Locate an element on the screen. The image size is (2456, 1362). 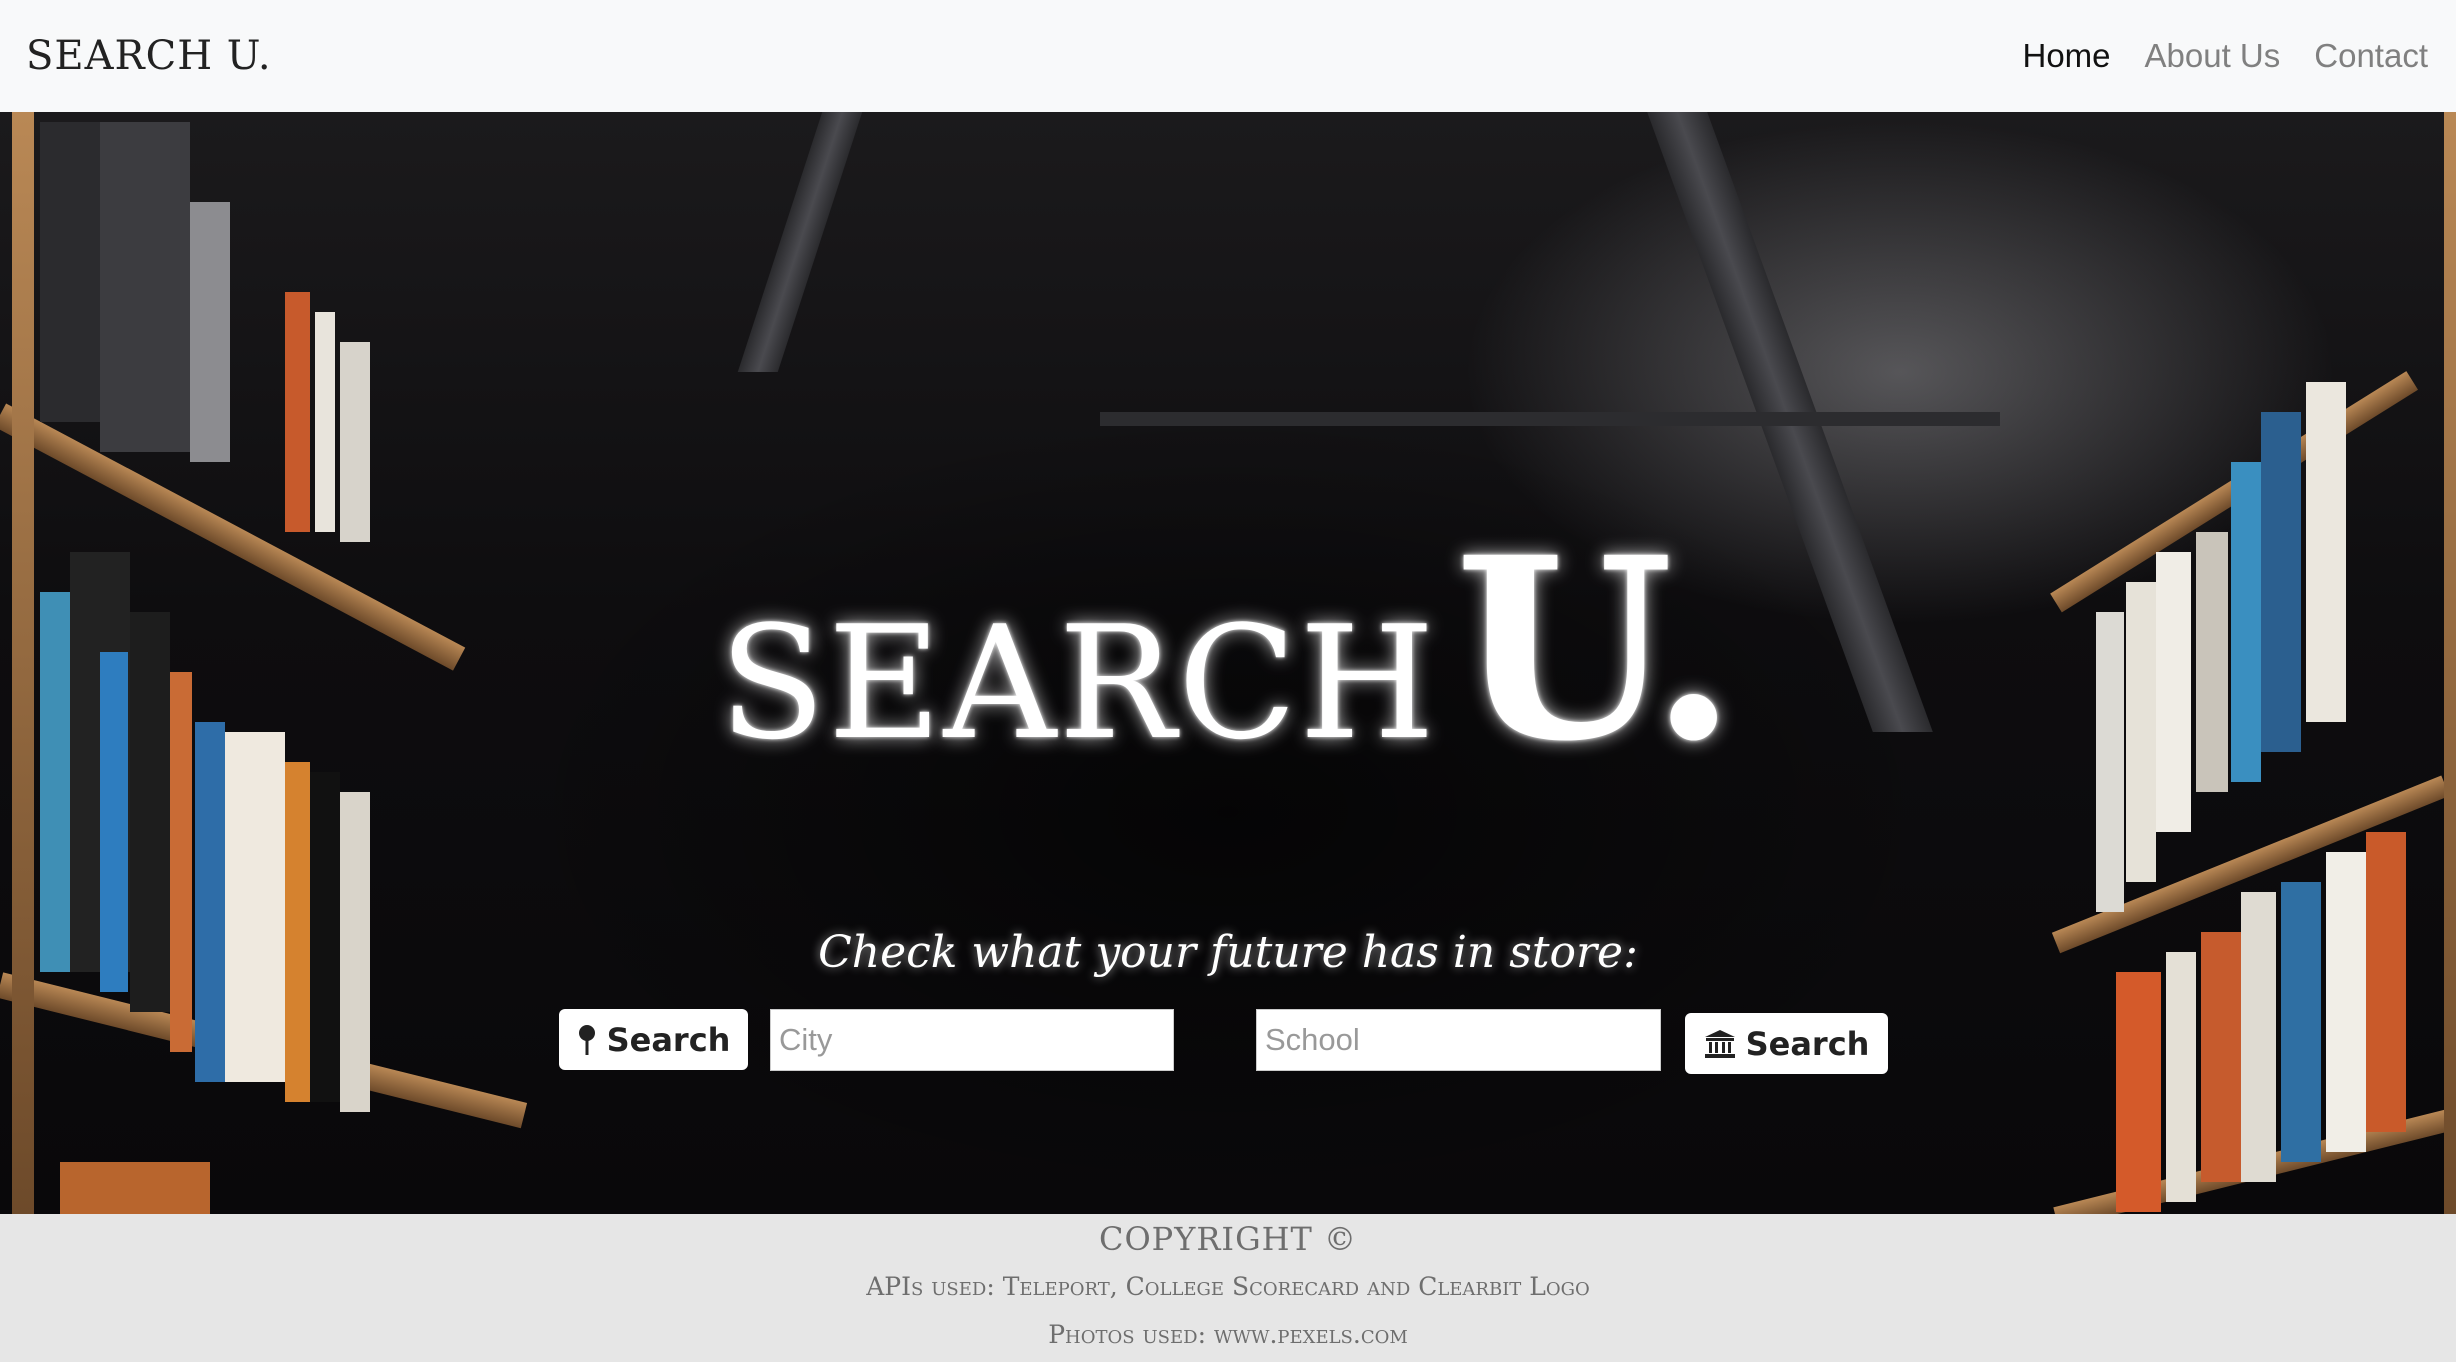
school-search-button: Search is located at coordinates (1786, 1043).